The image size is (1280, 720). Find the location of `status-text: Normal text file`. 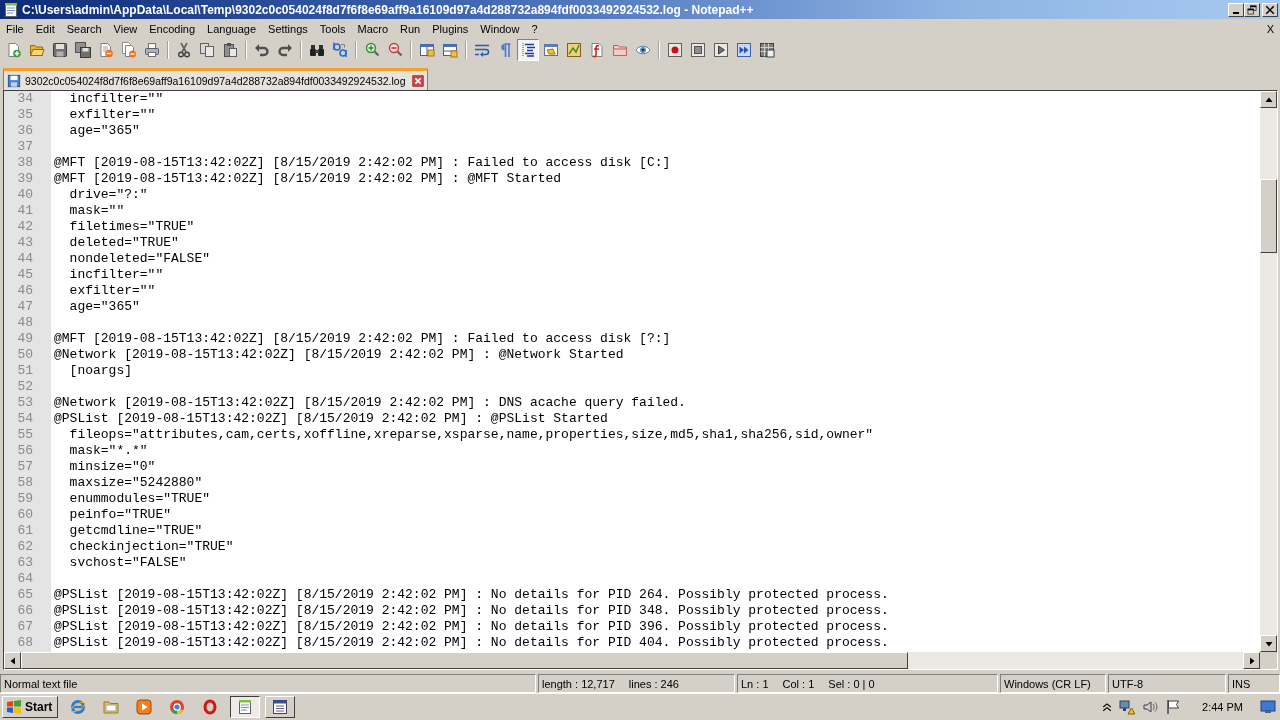

status-text: Normal text file is located at coordinates (41, 683).